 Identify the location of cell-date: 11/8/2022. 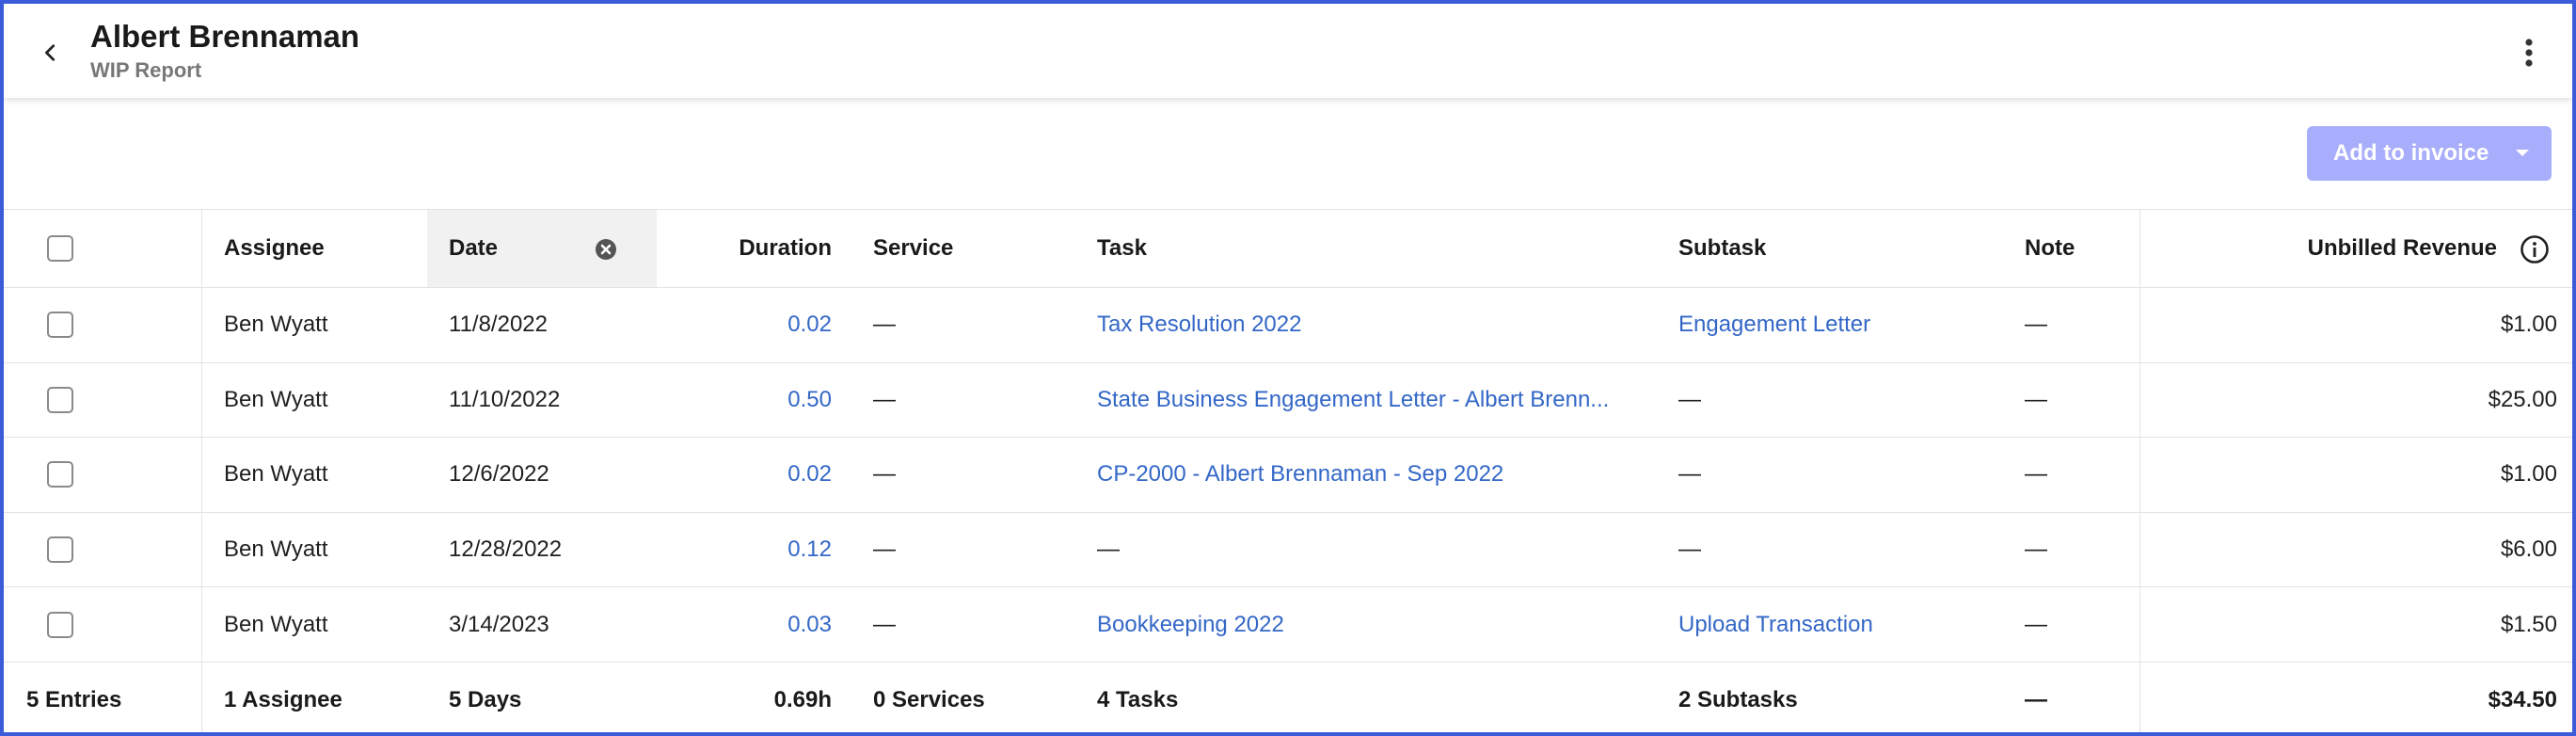
(499, 325).